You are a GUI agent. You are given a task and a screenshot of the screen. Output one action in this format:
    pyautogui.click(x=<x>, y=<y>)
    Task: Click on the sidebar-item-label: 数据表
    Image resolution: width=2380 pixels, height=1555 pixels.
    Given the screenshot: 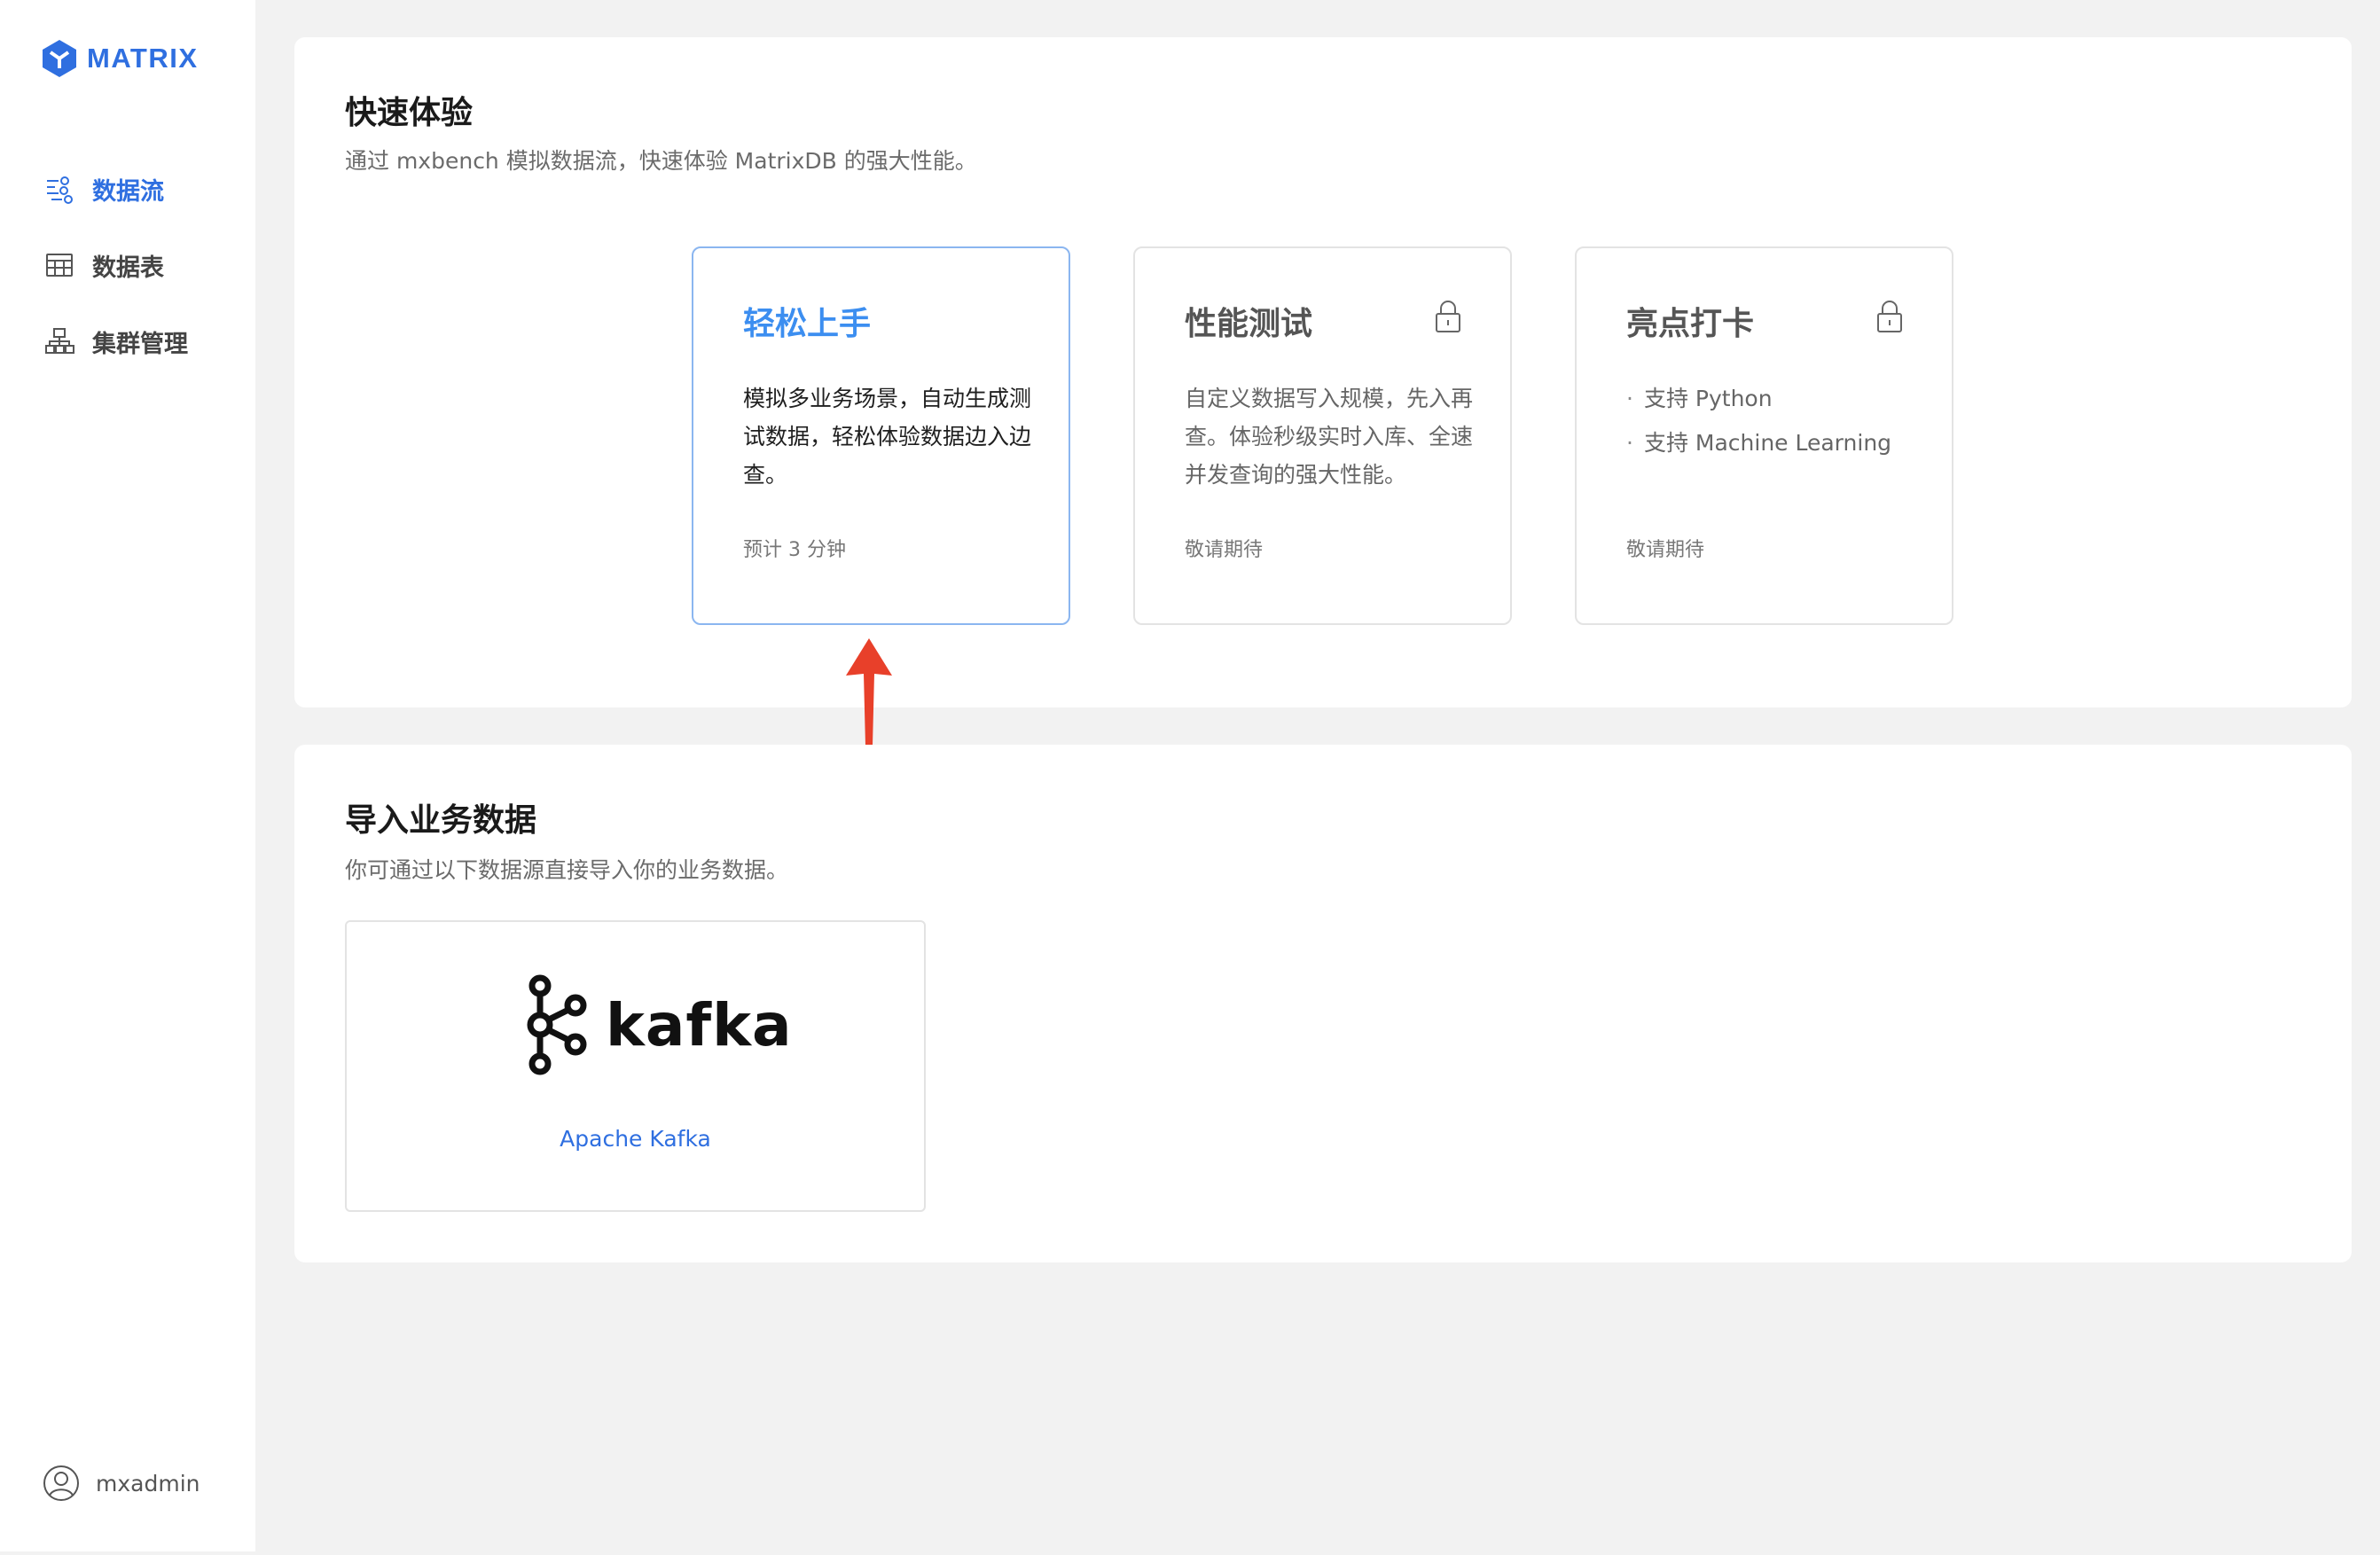 What is the action you would take?
    pyautogui.click(x=128, y=268)
    